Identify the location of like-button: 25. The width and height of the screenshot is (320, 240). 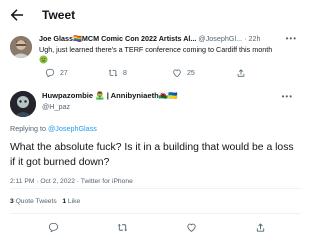
(183, 73).